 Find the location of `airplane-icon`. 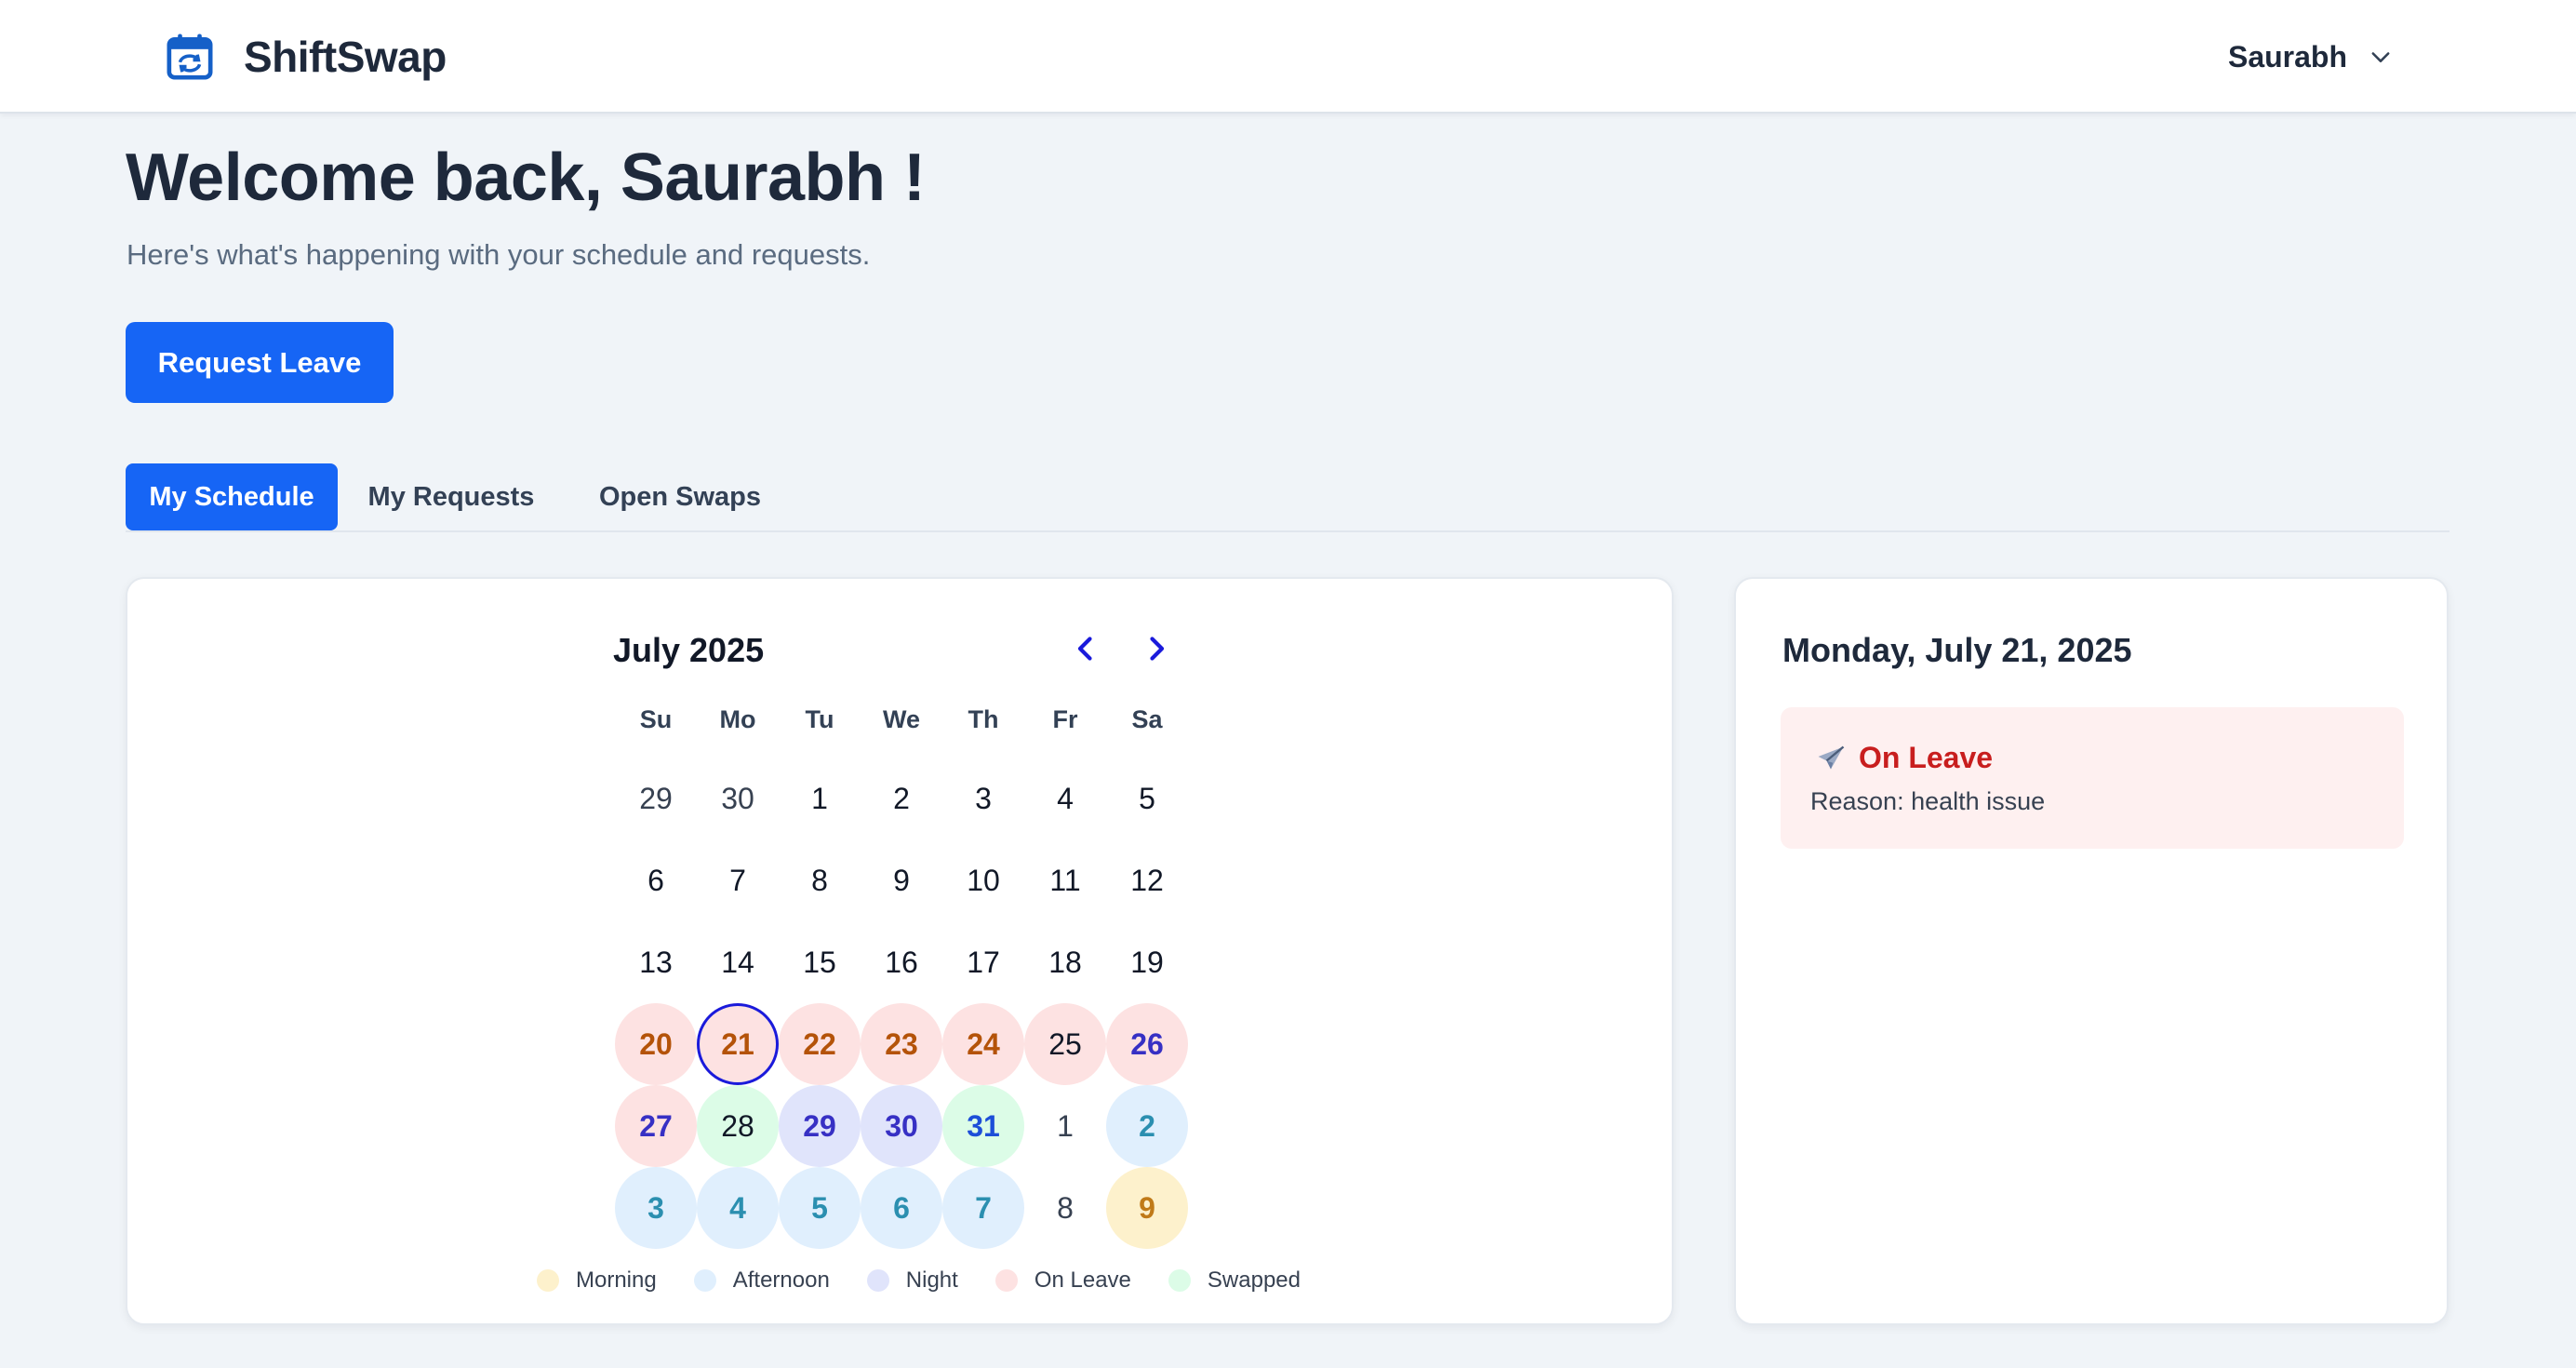

airplane-icon is located at coordinates (1831, 757).